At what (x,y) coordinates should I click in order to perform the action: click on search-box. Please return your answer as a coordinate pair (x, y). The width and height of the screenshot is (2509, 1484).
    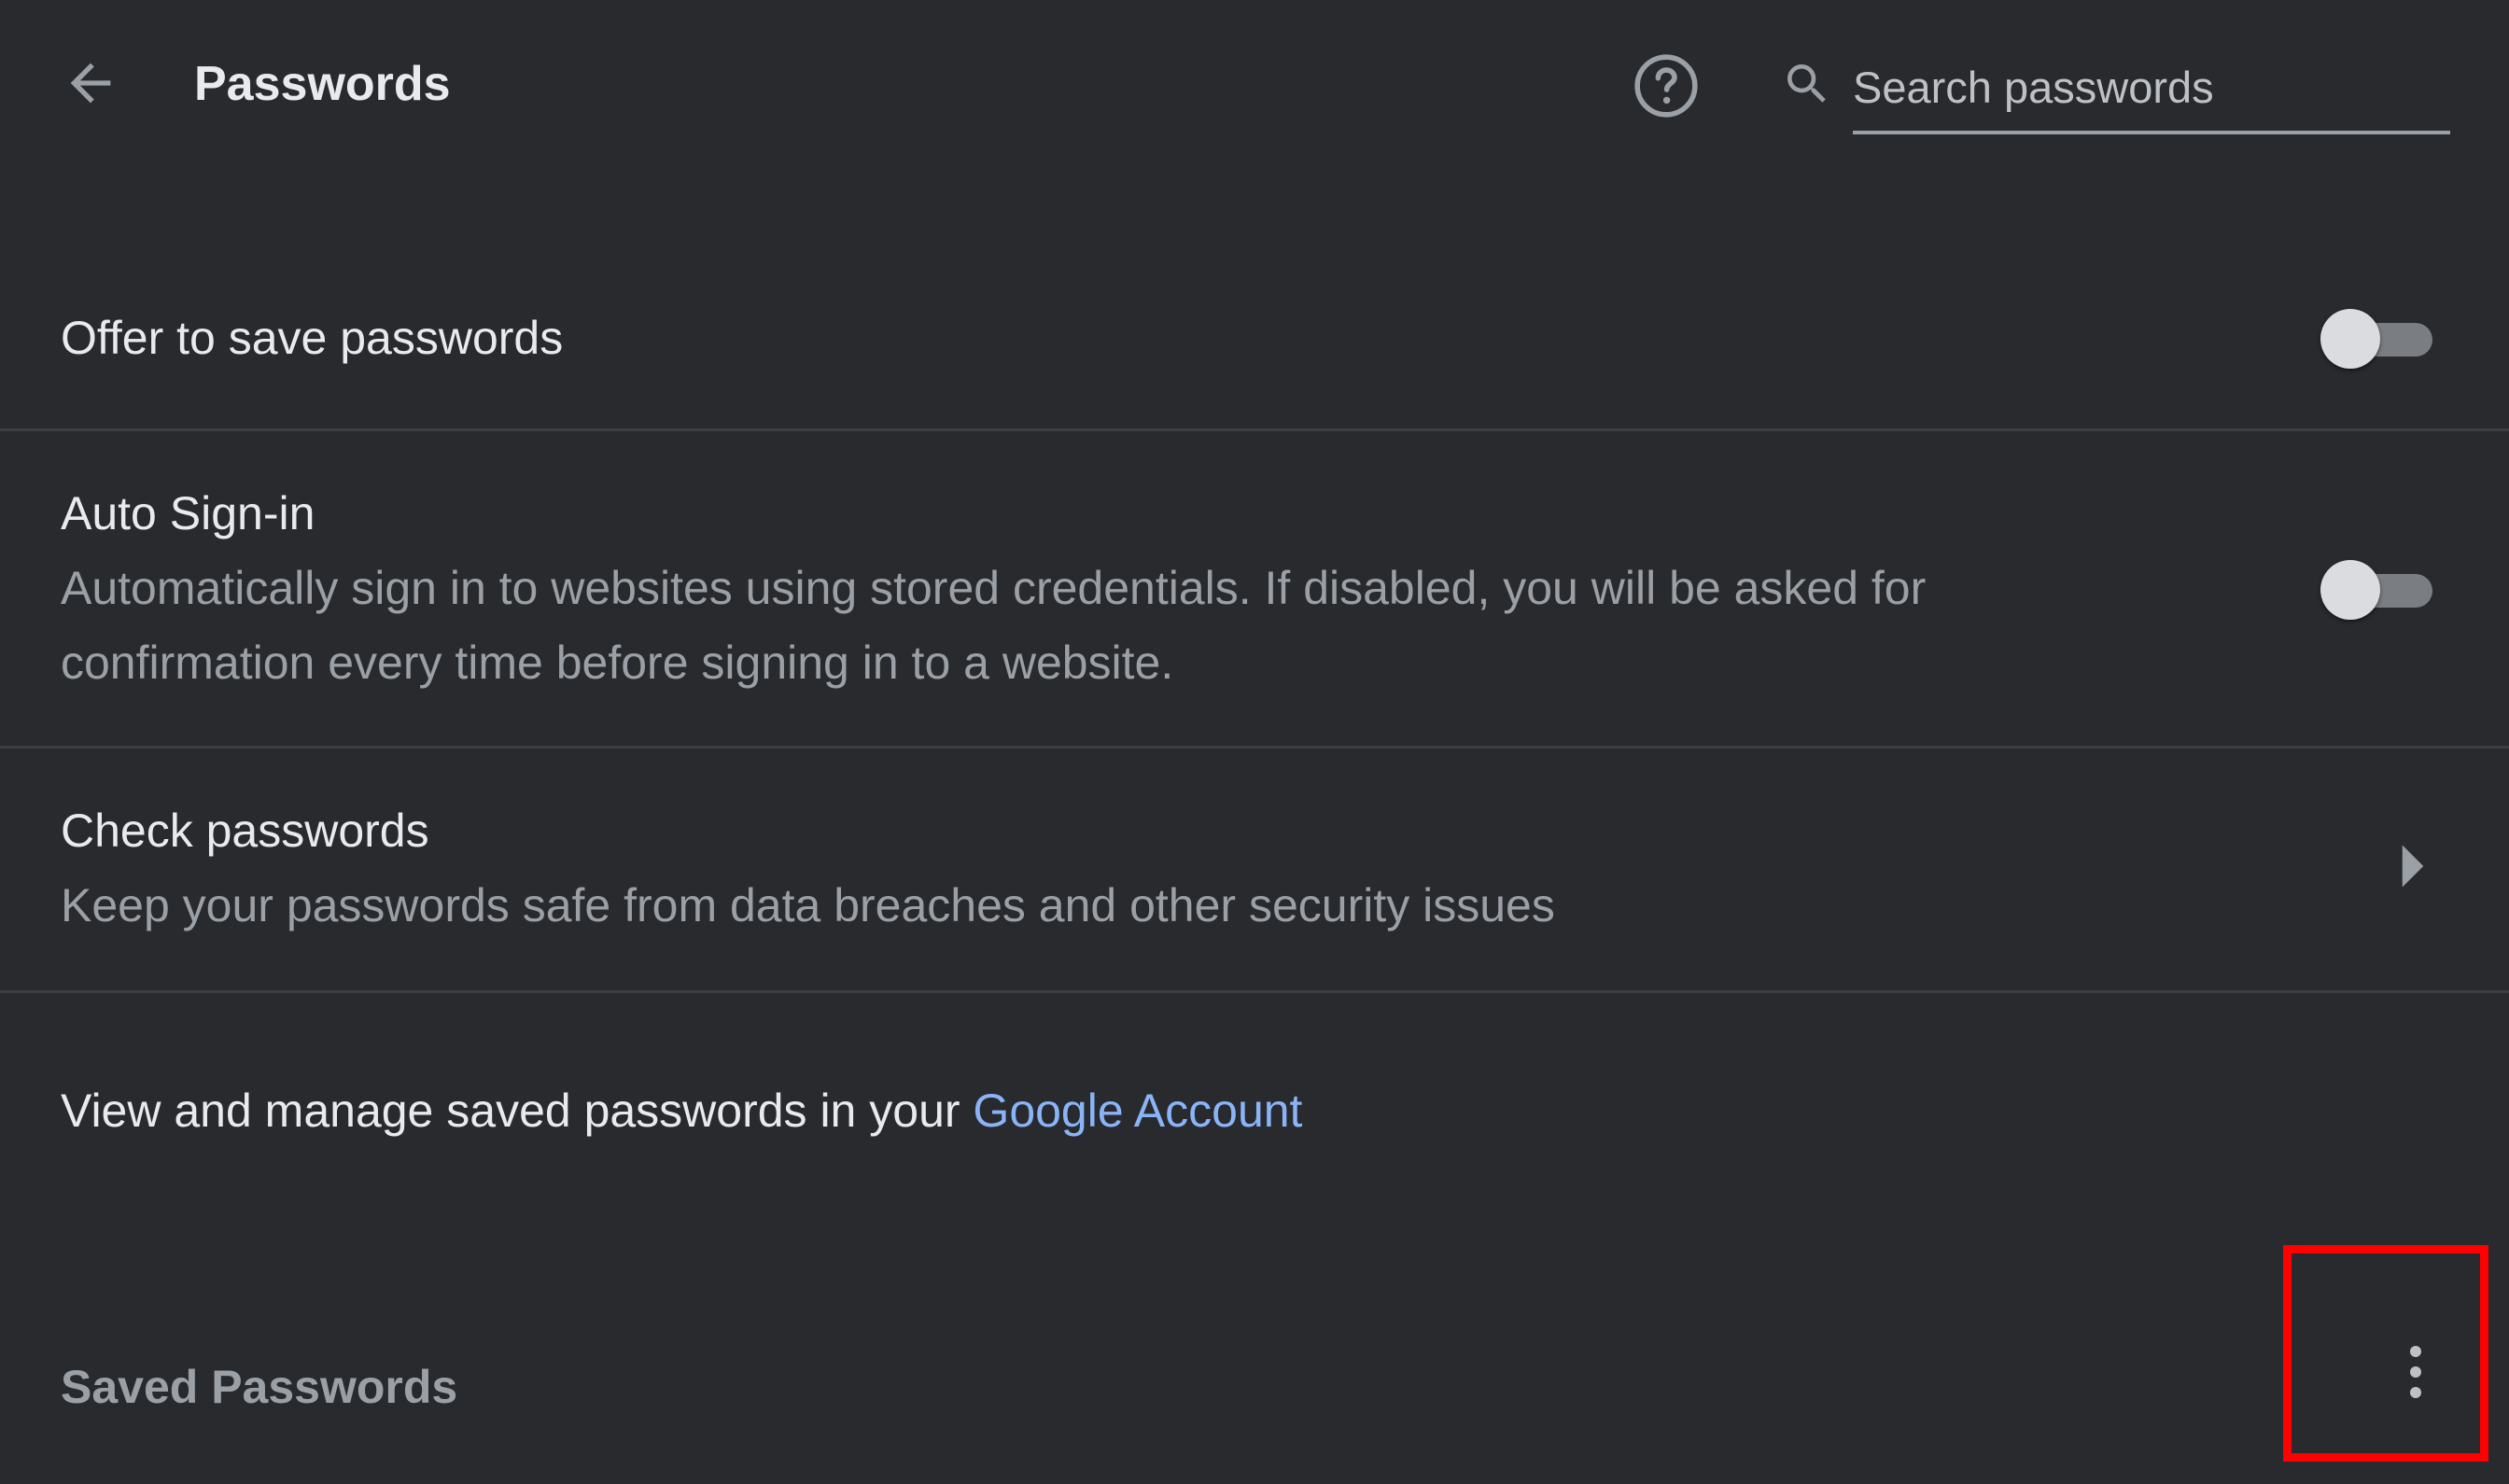
    Looking at the image, I should click on (2113, 86).